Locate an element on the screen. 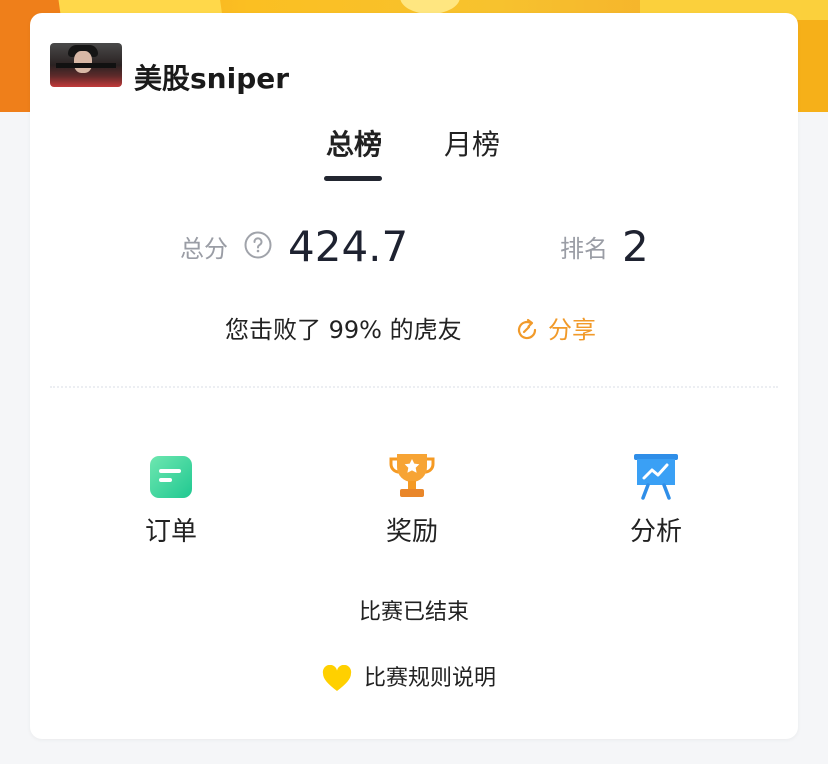  analysis-label: 分析 is located at coordinates (655, 532).